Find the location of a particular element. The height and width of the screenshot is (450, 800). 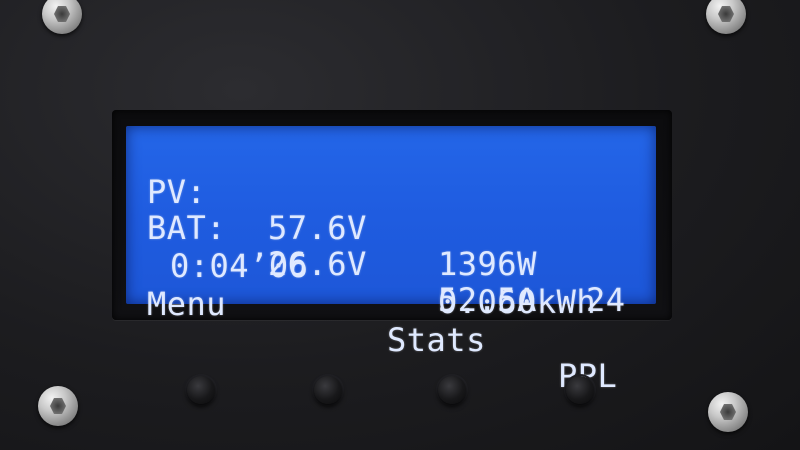

pv-voltage: 57.6V is located at coordinates (317, 228).